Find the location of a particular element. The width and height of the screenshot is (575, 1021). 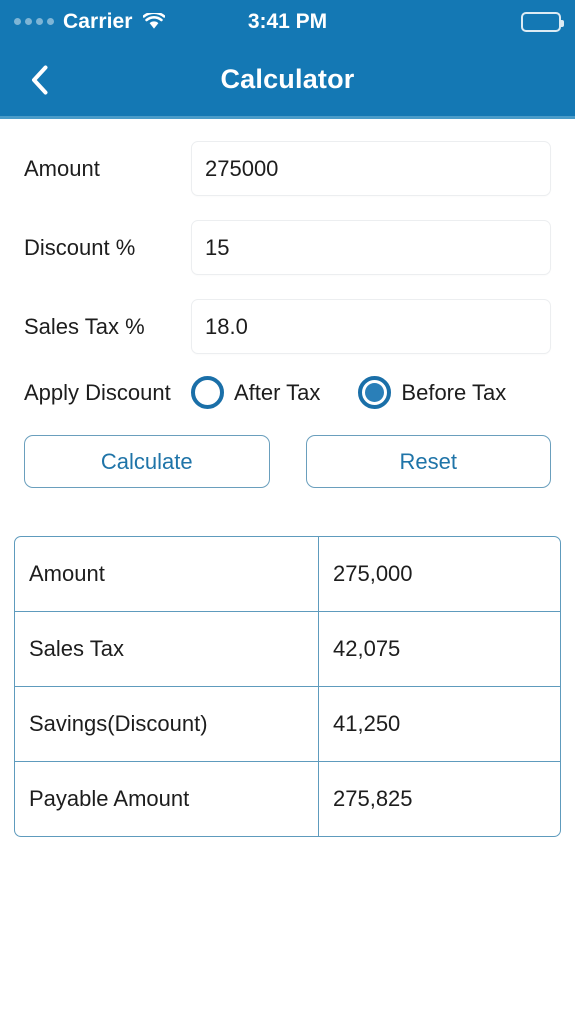

field-row-discount: Discount % is located at coordinates (287, 247).